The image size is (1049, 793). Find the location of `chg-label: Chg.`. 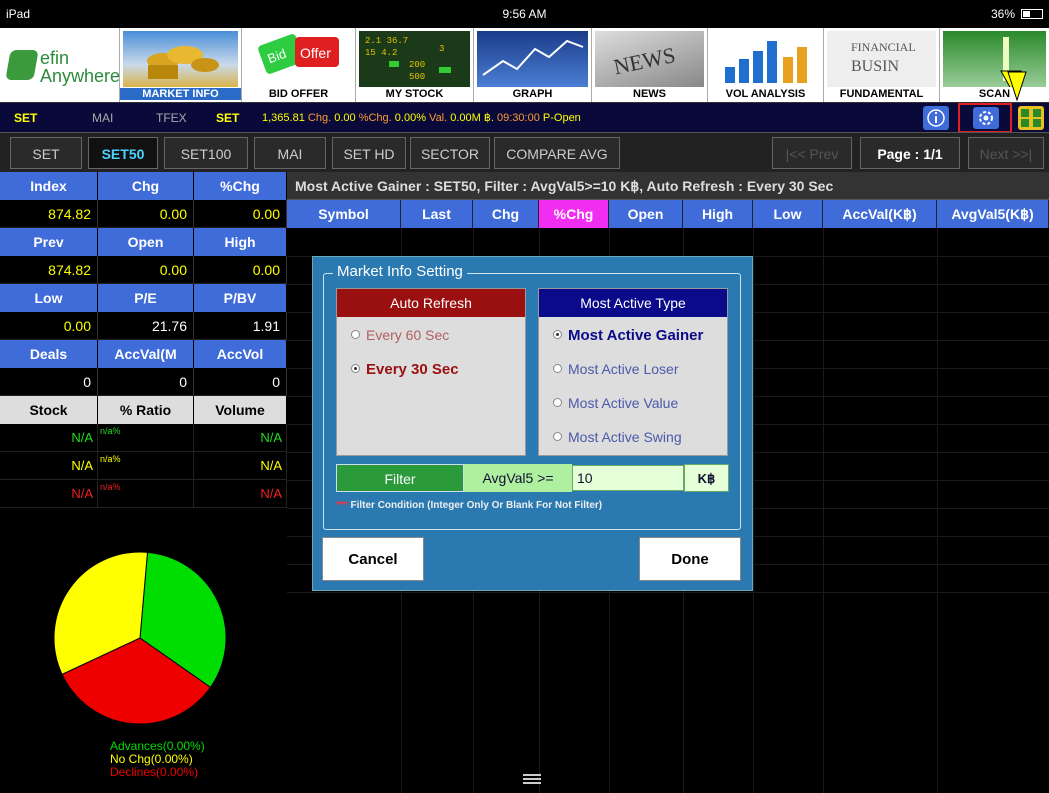

chg-label: Chg. is located at coordinates (319, 118).